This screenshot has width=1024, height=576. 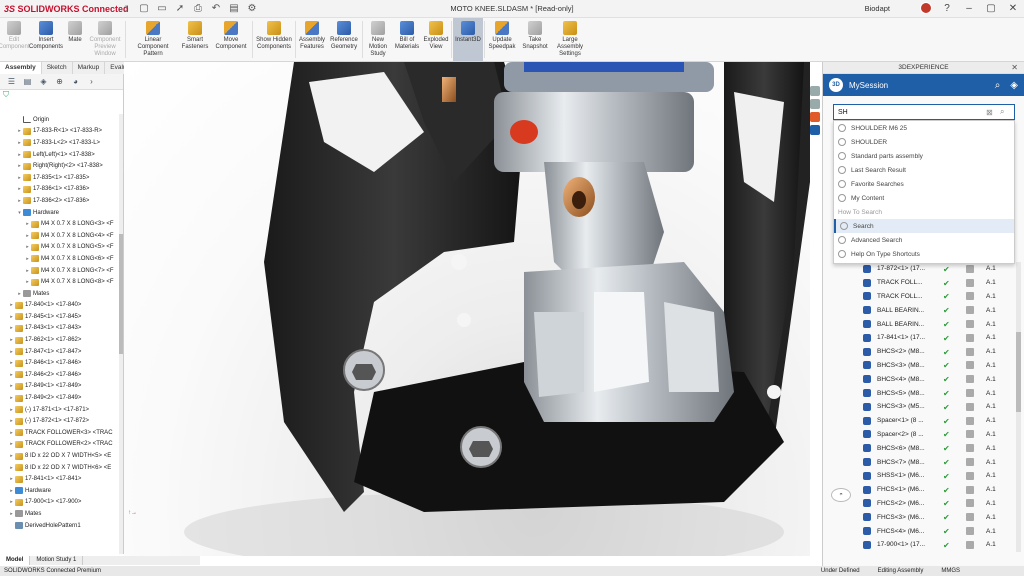 I want to click on ribbon-button: Insert Components, so click(x=46, y=39).